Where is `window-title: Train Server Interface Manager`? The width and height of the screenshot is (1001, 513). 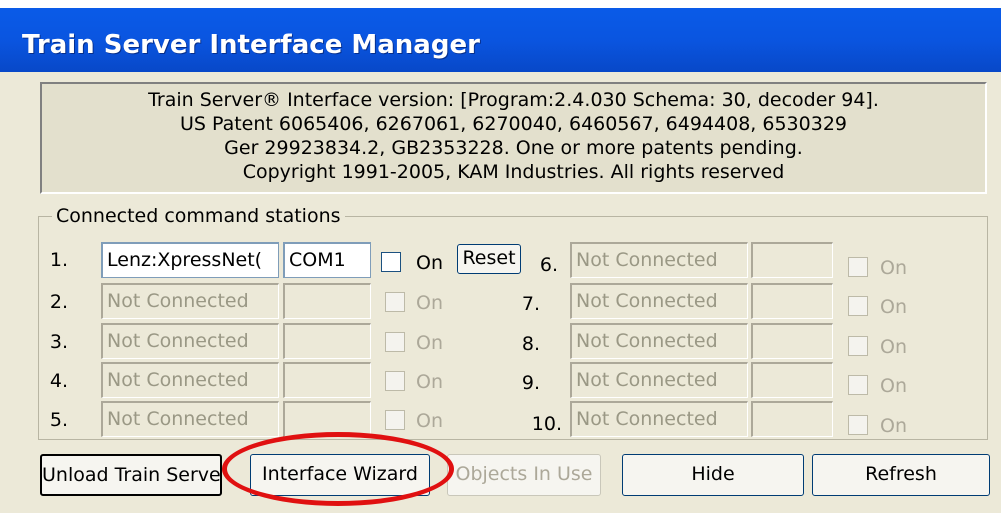
window-title: Train Server Interface Manager is located at coordinates (251, 45).